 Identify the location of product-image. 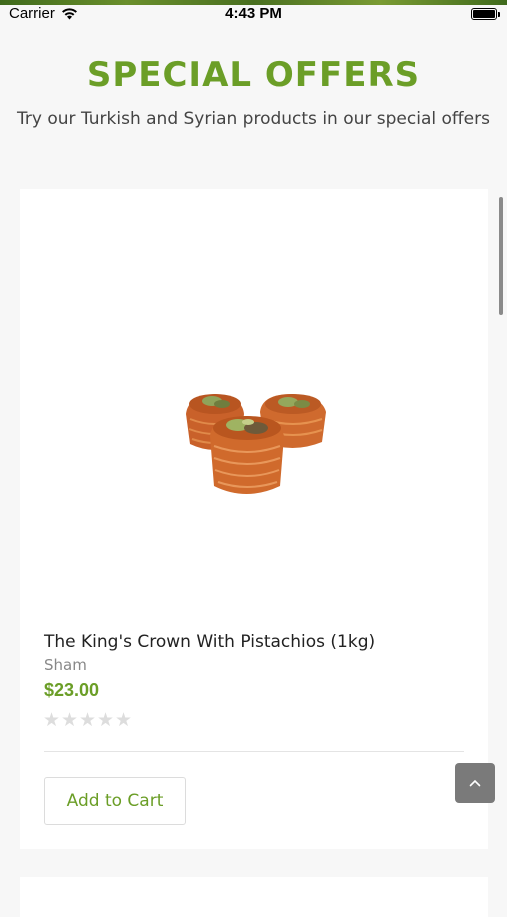
(260, 446).